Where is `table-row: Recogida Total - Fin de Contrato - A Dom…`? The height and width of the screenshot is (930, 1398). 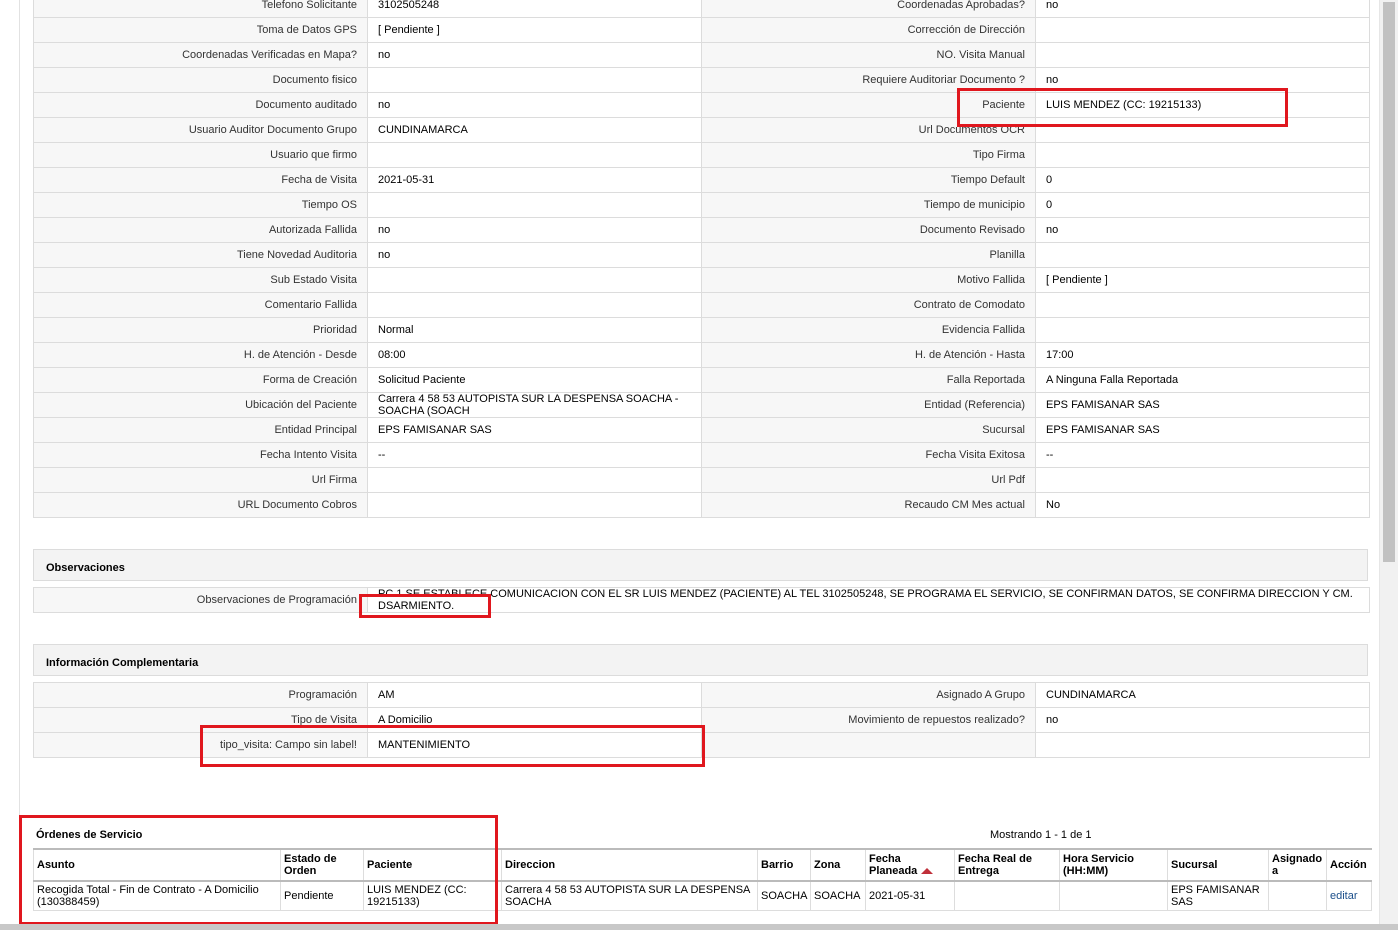
table-row: Recogida Total - Fin de Contrato - A Dom… is located at coordinates (702, 895).